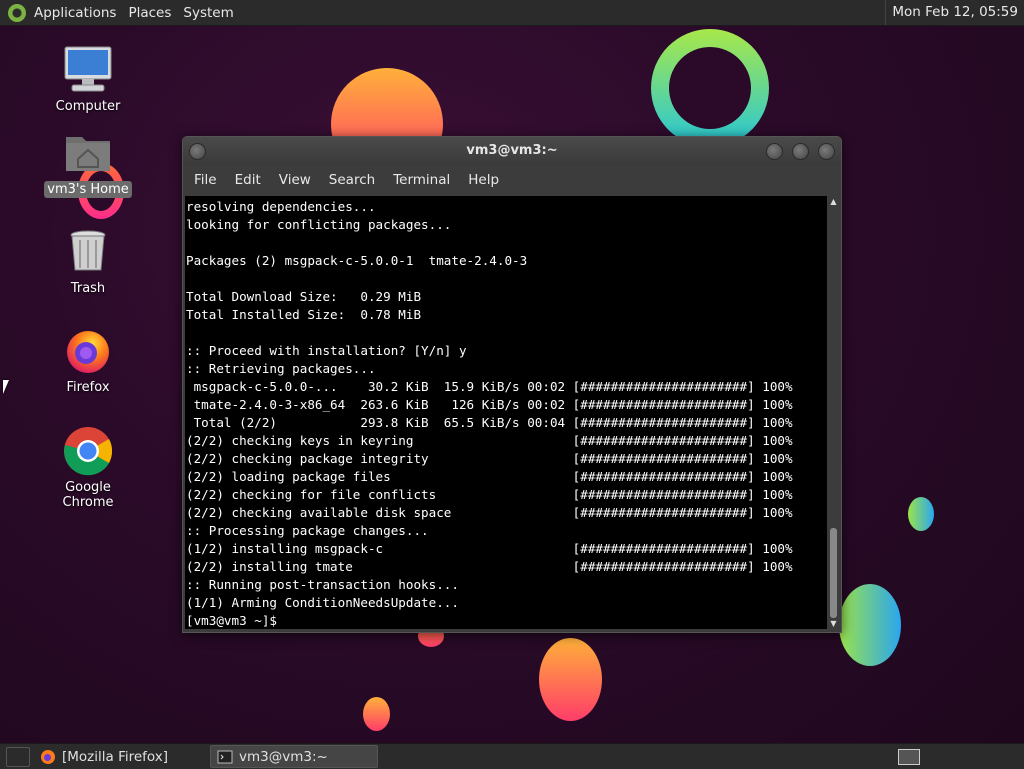  I want to click on menu-search: Search, so click(352, 180).